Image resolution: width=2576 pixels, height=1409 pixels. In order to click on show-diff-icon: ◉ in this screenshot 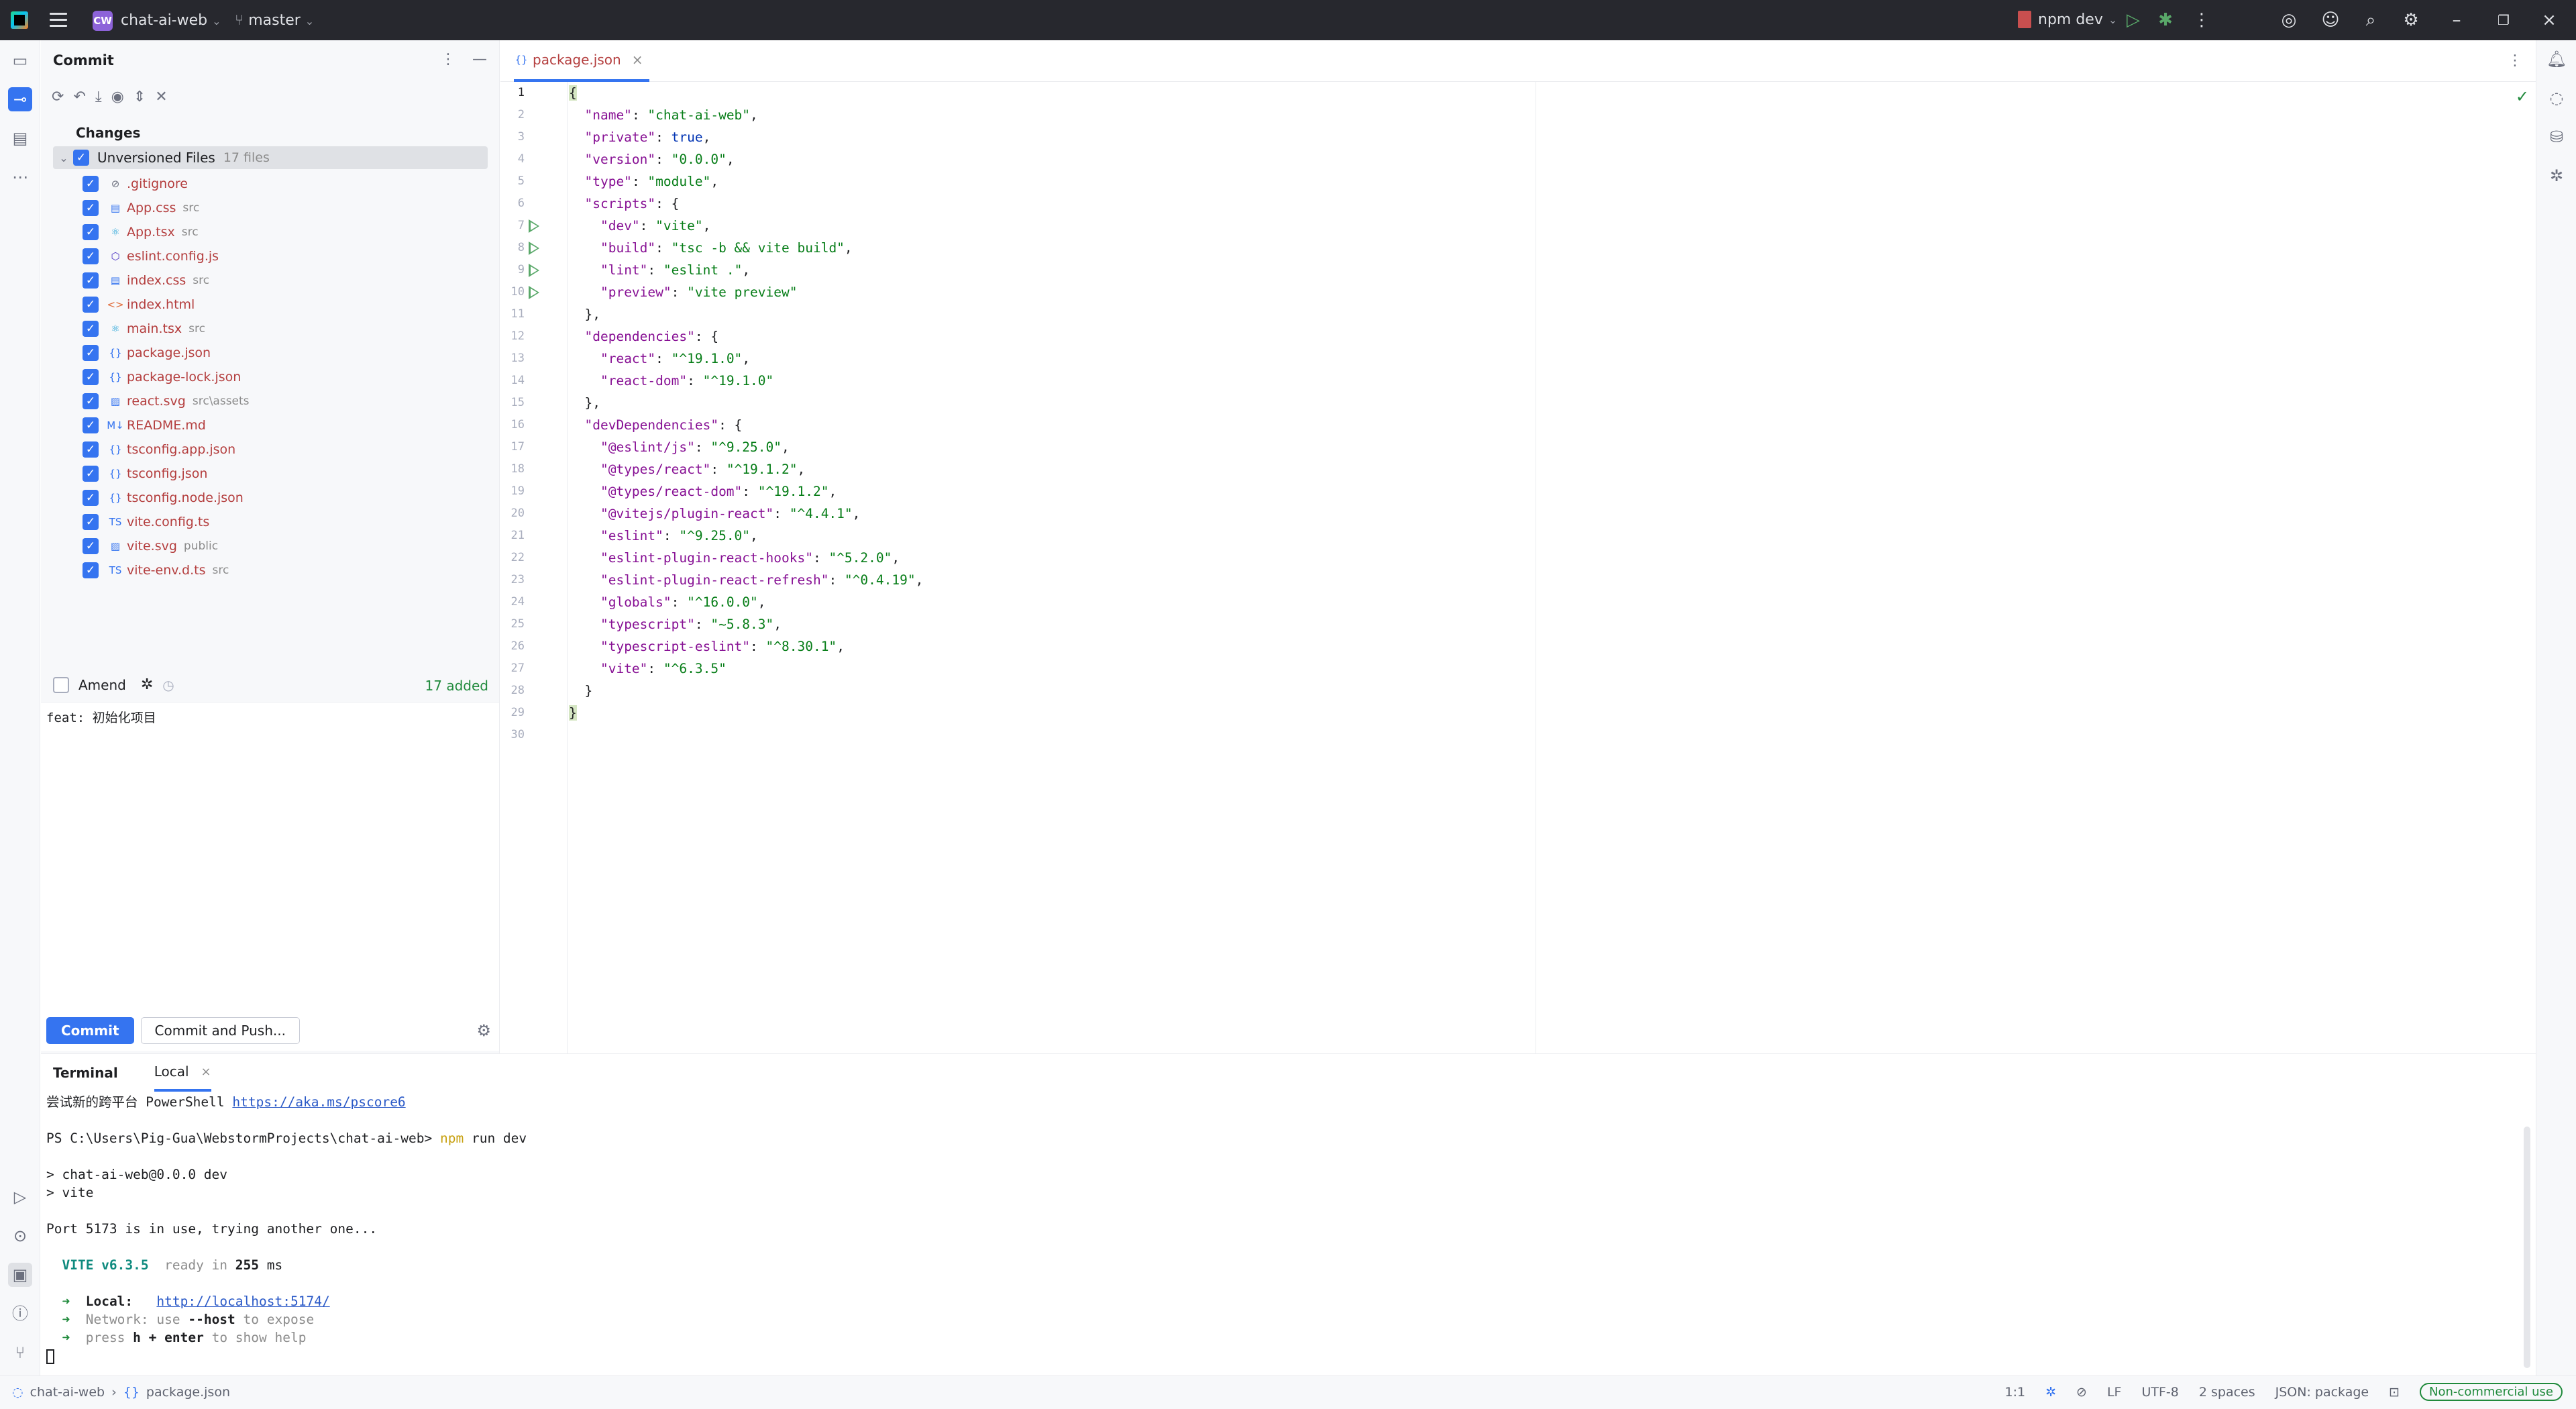, I will do `click(117, 97)`.